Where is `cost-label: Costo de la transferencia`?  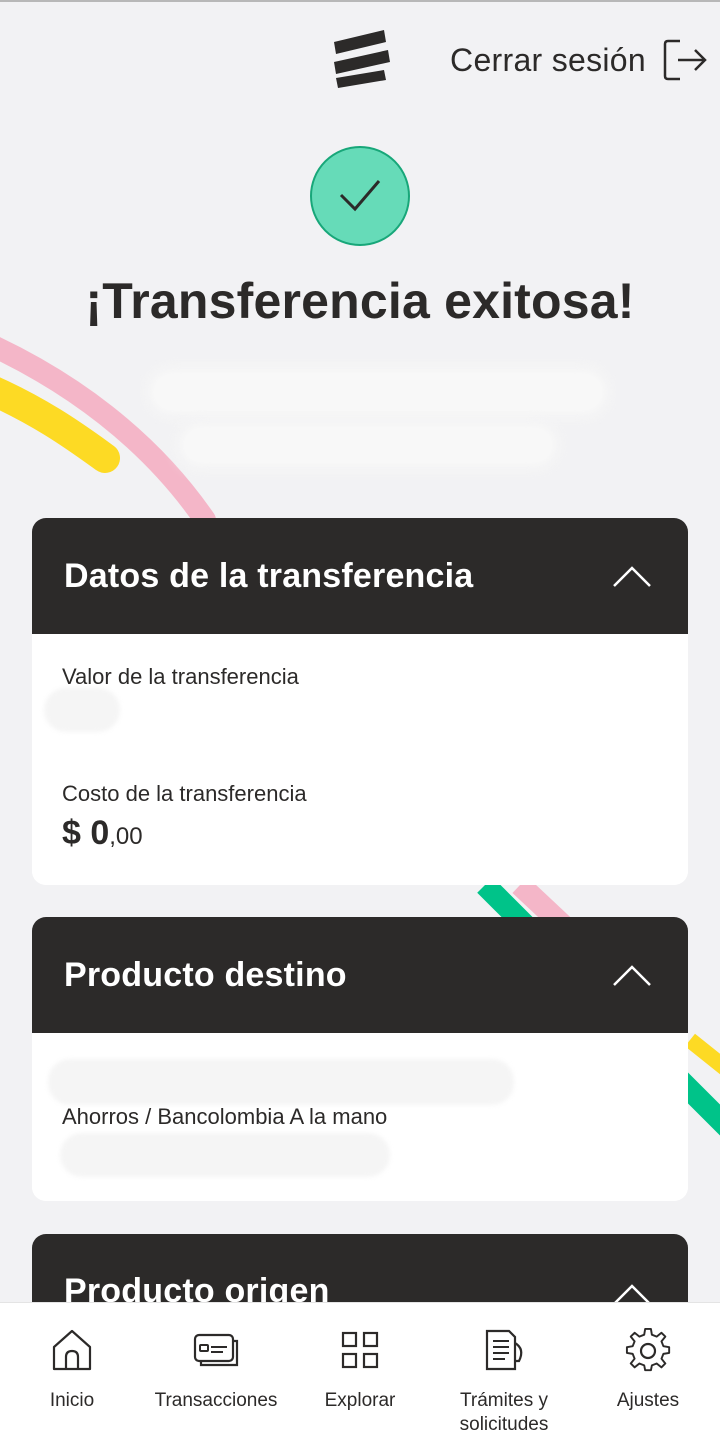 cost-label: Costo de la transferencia is located at coordinates (184, 793).